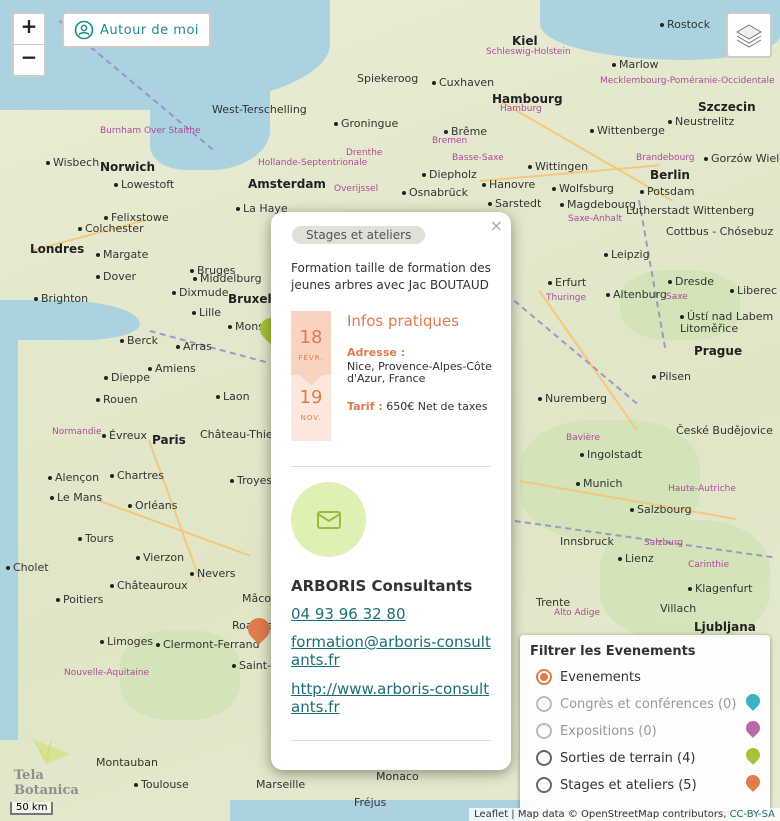 The image size is (780, 821). I want to click on place-label: Sarstedt, so click(514, 203).